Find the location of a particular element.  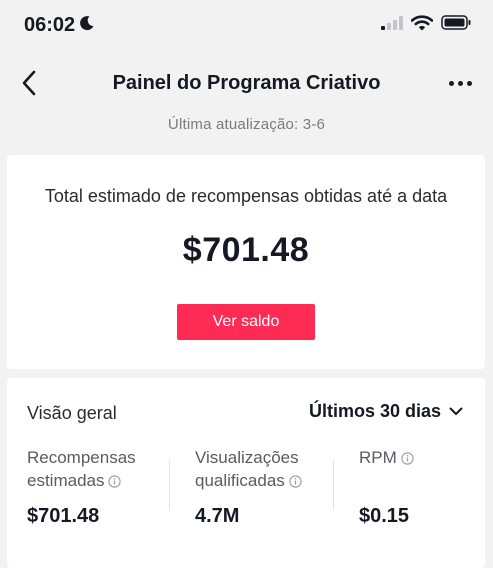

last-updated-text: Última atualização: 3-6 is located at coordinates (246, 124).